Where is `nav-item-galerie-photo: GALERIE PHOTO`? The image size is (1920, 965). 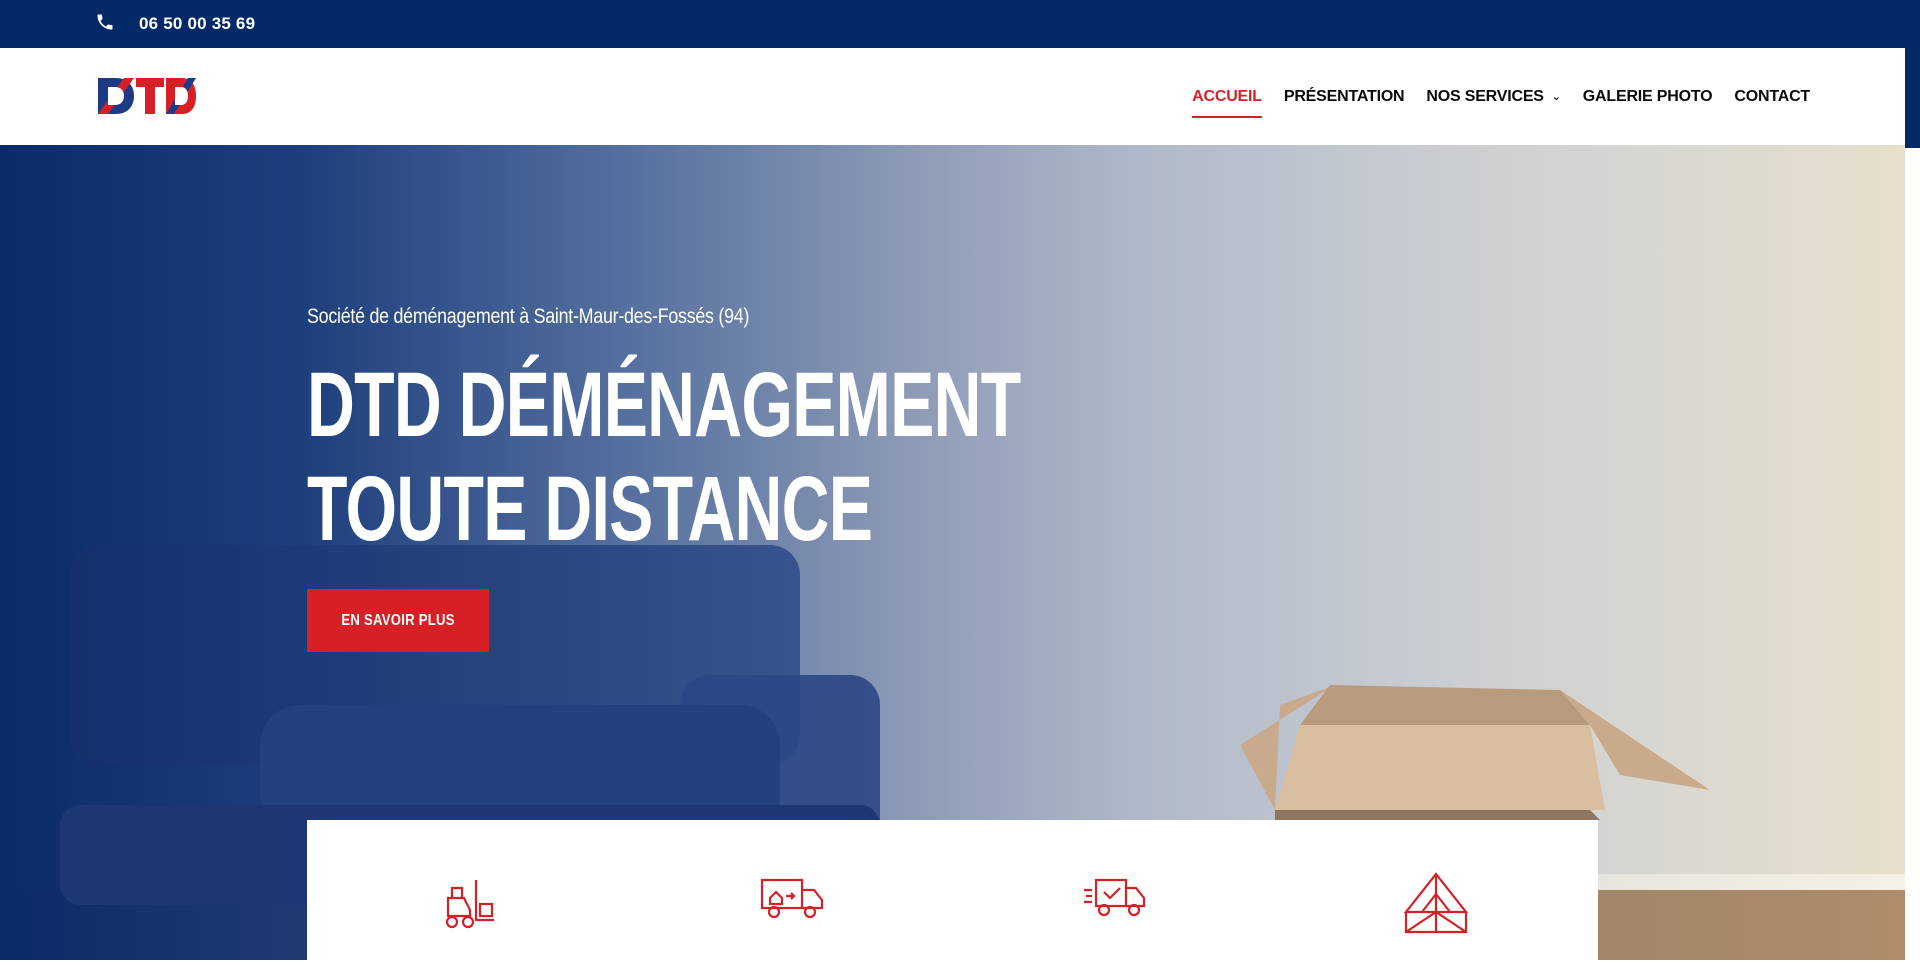
nav-item-galerie-photo: GALERIE PHOTO is located at coordinates (1648, 97).